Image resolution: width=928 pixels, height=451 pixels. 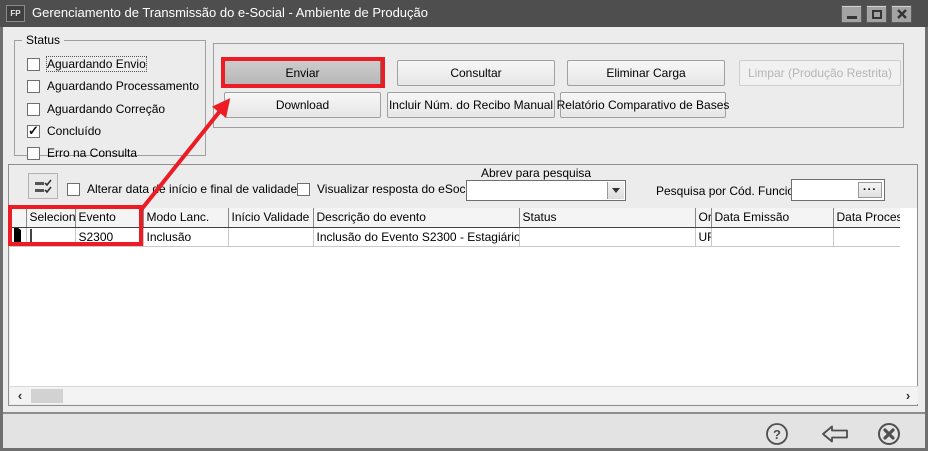 I want to click on header-evento: Evento, so click(x=109, y=218).